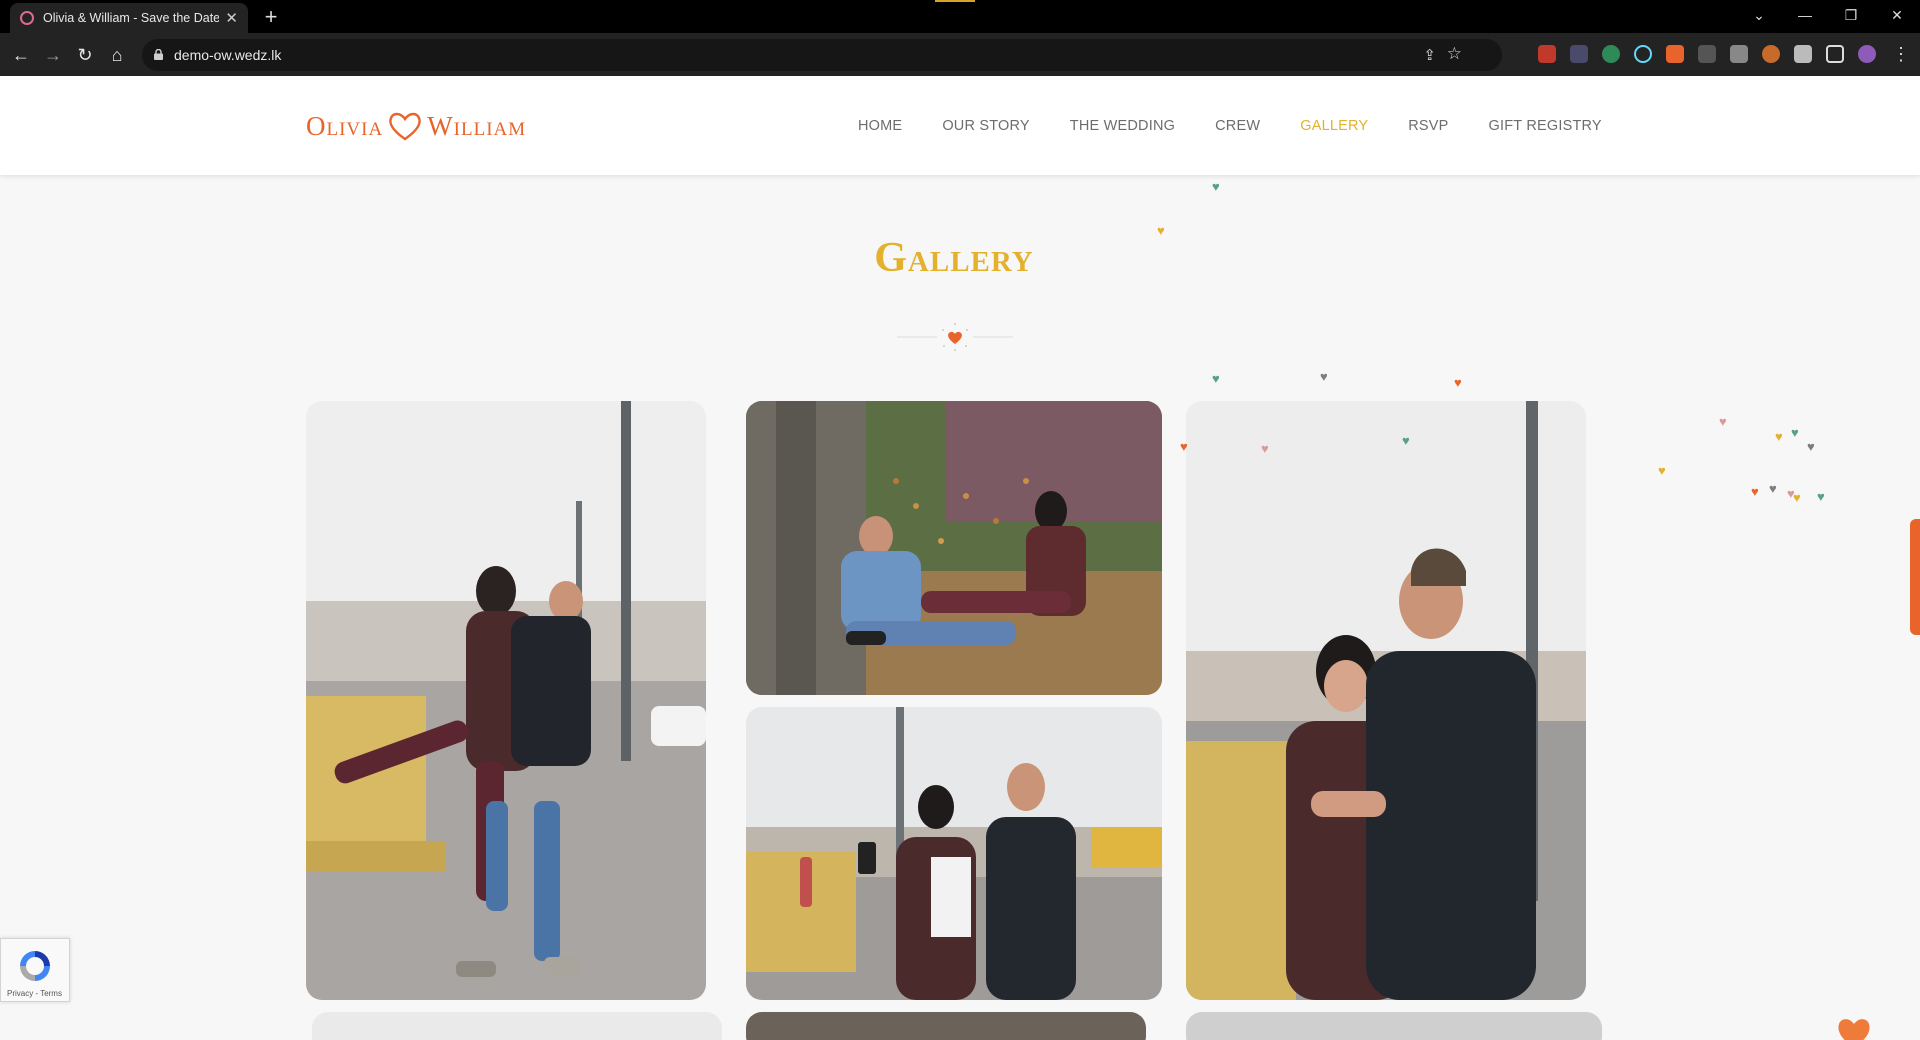  What do you see at coordinates (271, 17) in the screenshot?
I see `new-tab-button: +` at bounding box center [271, 17].